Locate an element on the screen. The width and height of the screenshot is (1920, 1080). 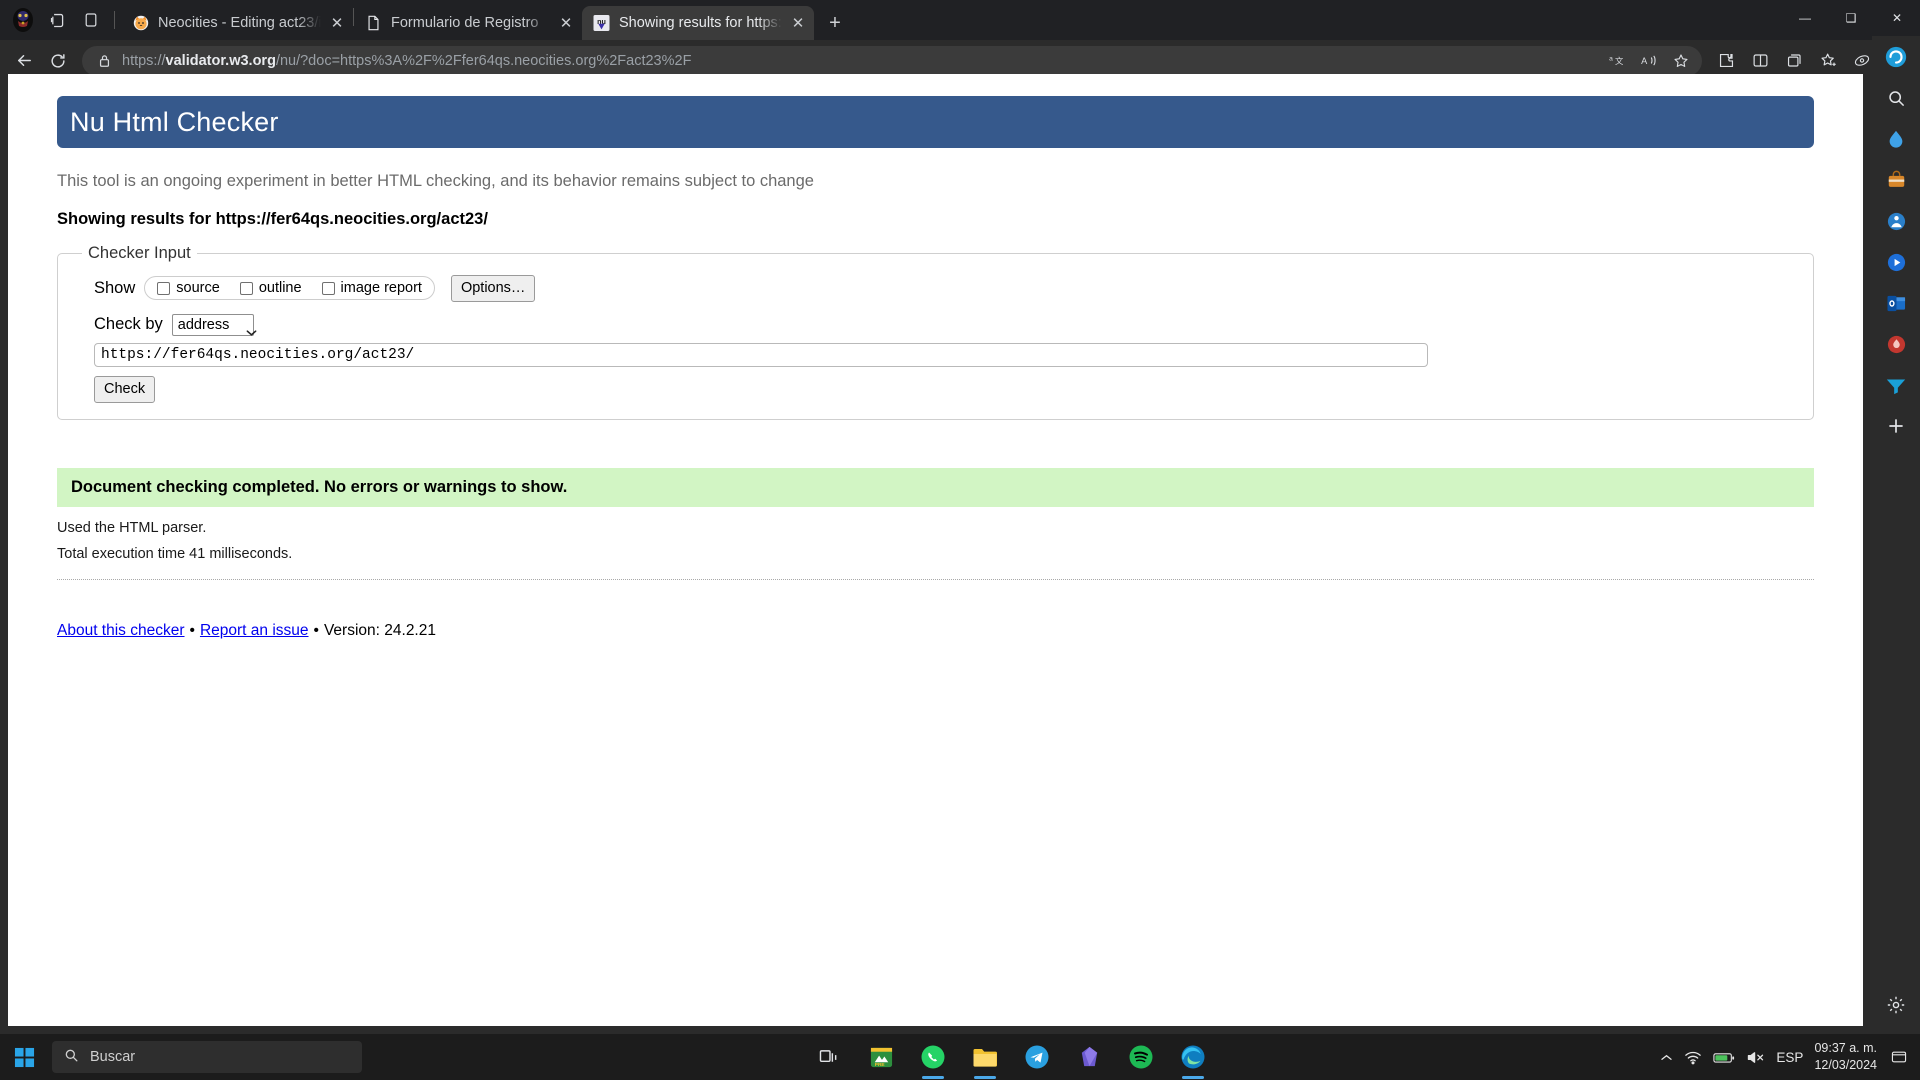
checkbox-label: source is located at coordinates (198, 288).